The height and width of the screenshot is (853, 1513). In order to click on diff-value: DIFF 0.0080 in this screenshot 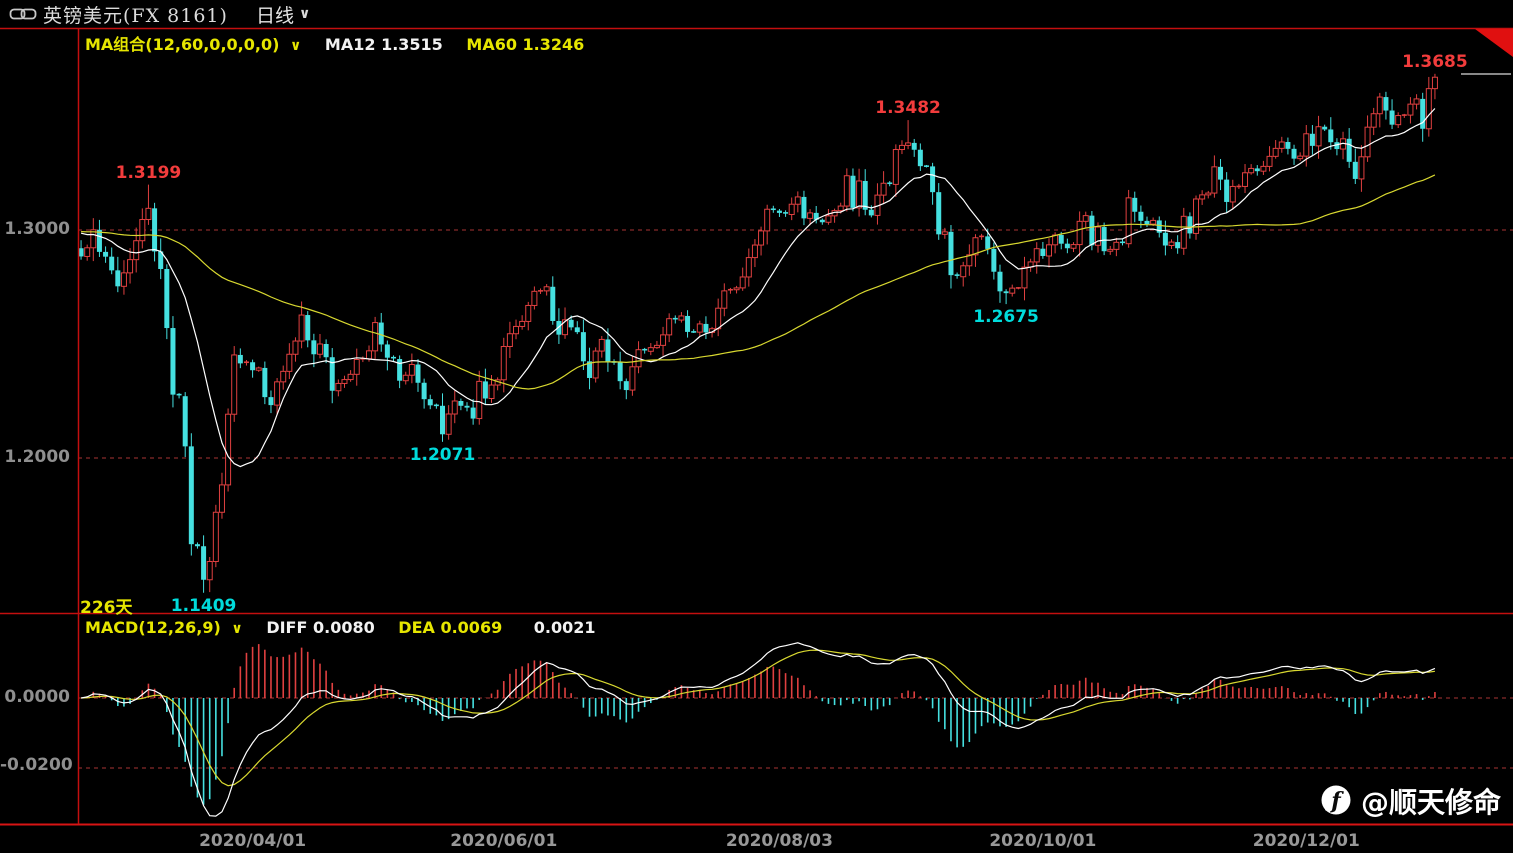, I will do `click(320, 627)`.